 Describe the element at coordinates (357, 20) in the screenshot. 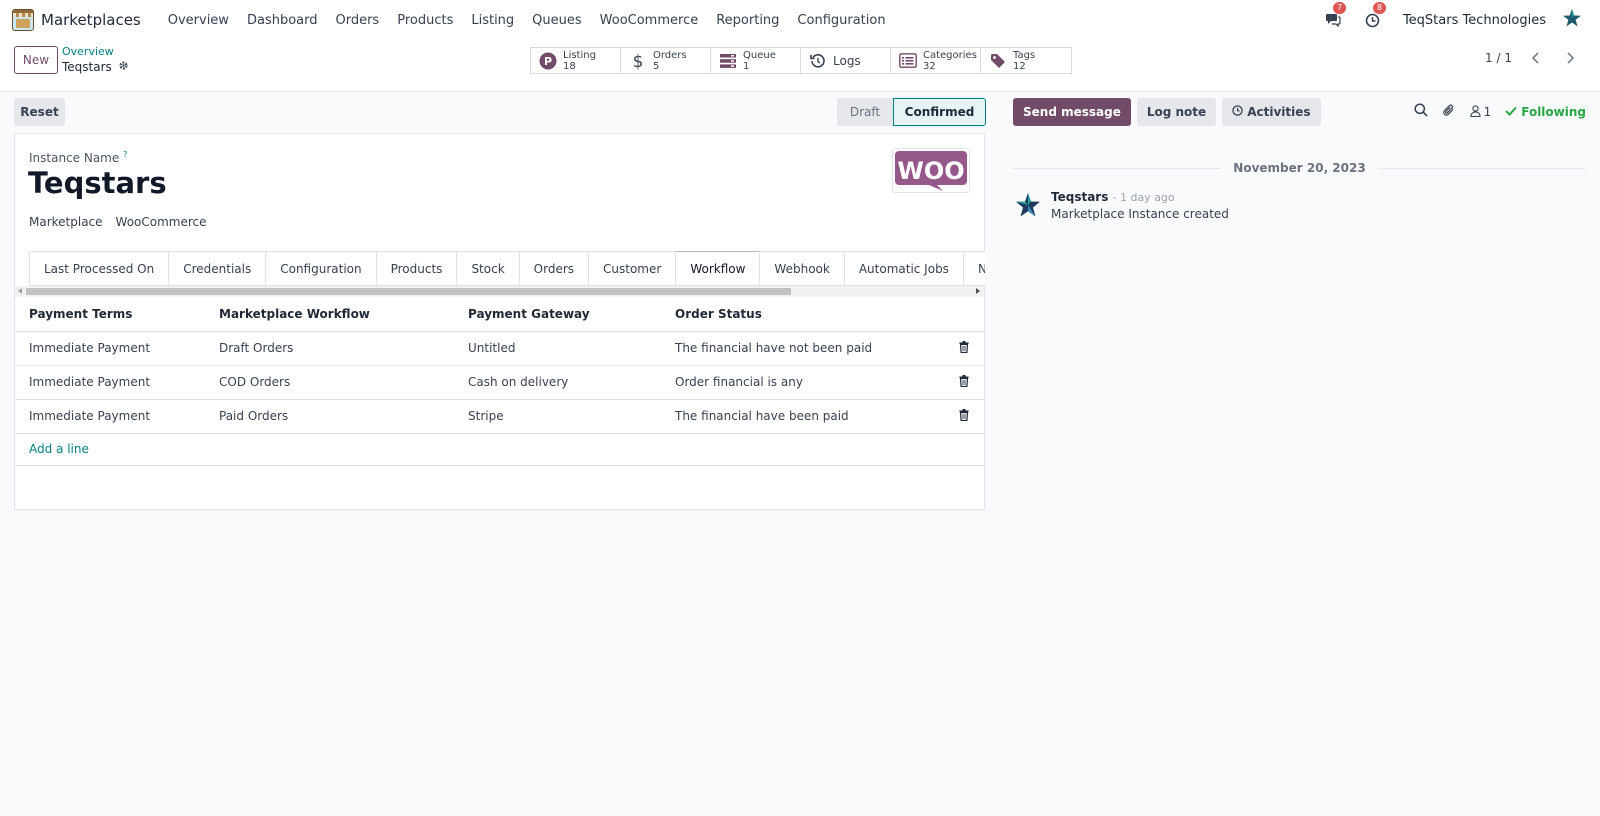

I see `menu-orders: Orders` at that location.